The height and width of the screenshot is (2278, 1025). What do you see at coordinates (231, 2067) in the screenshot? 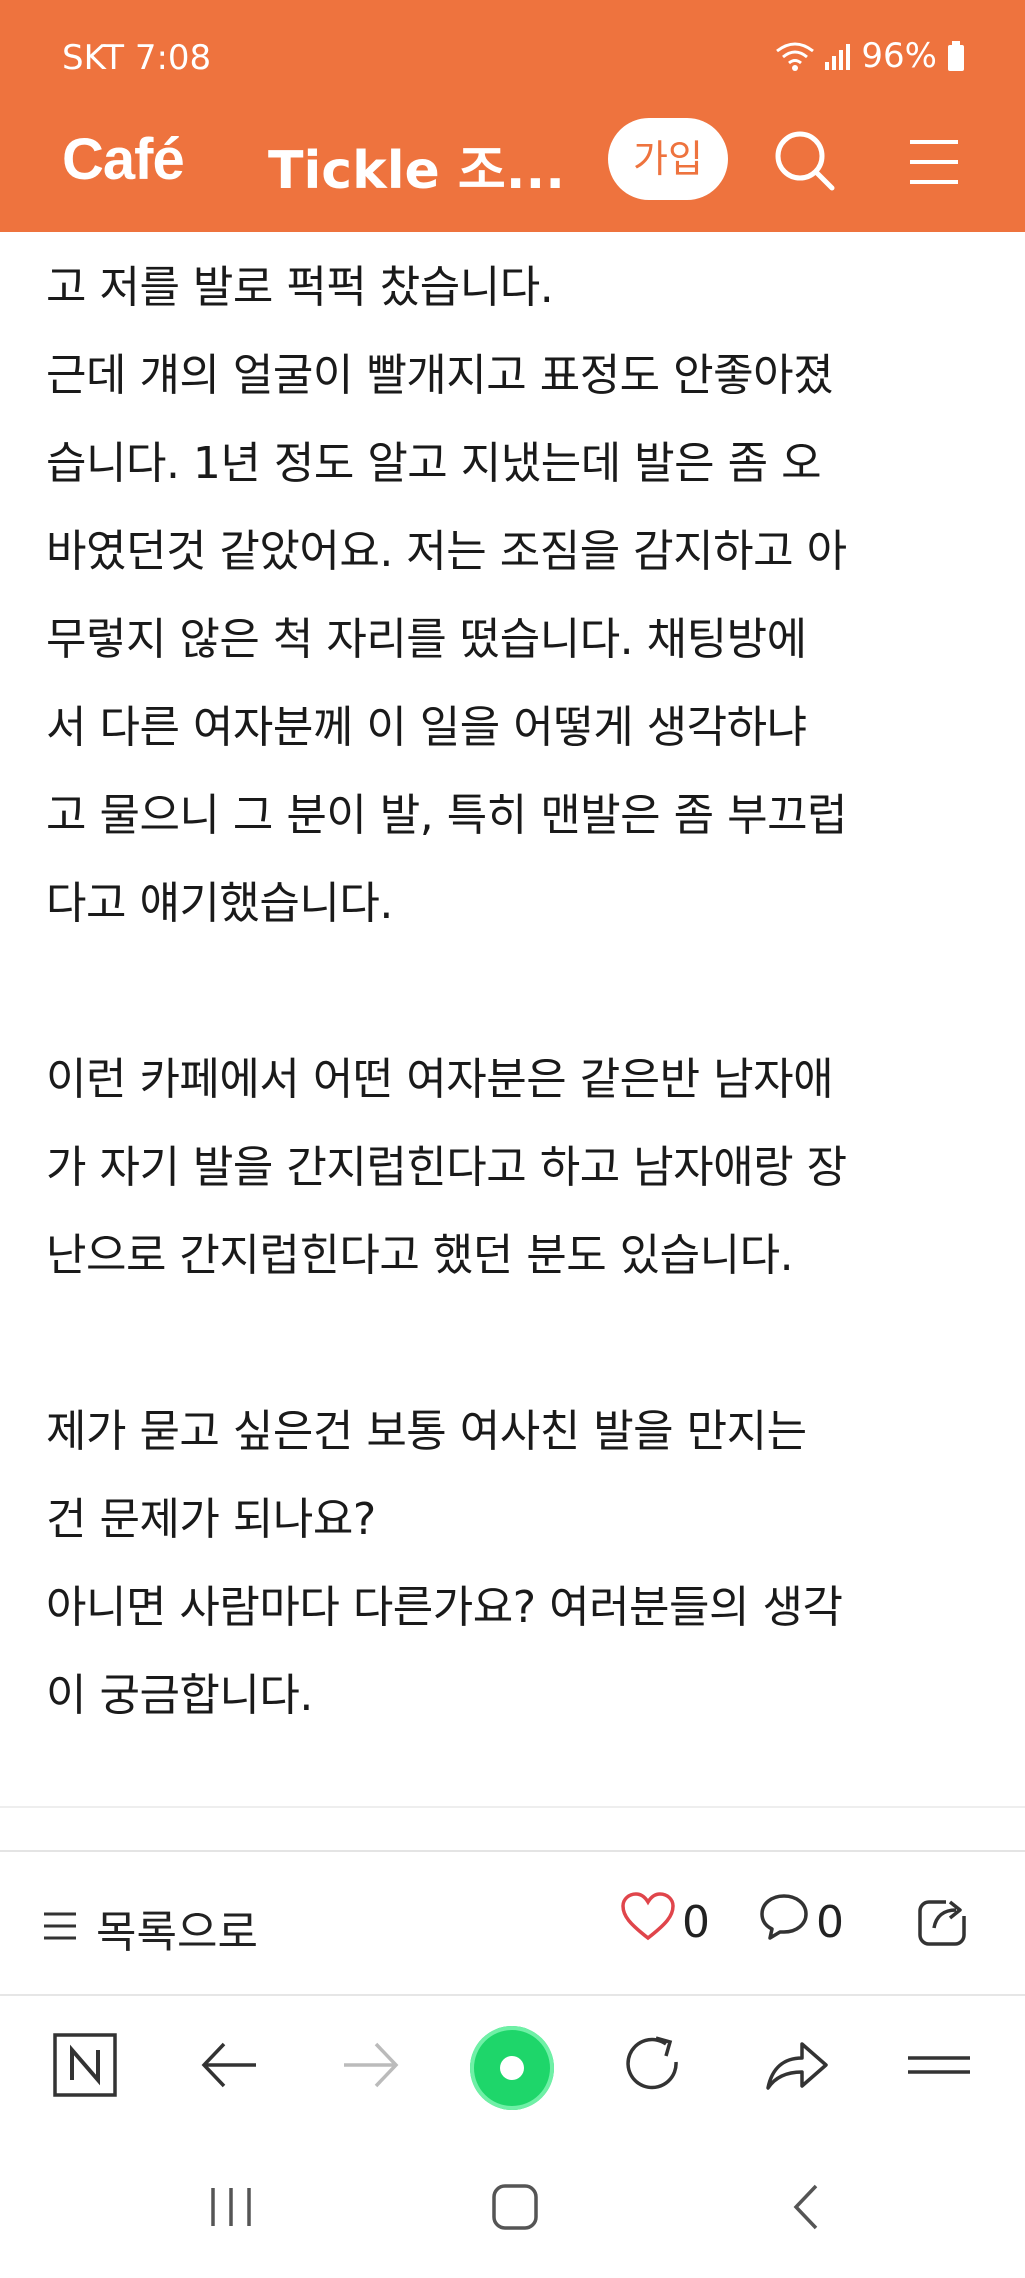
I see `arrow-left-icon` at bounding box center [231, 2067].